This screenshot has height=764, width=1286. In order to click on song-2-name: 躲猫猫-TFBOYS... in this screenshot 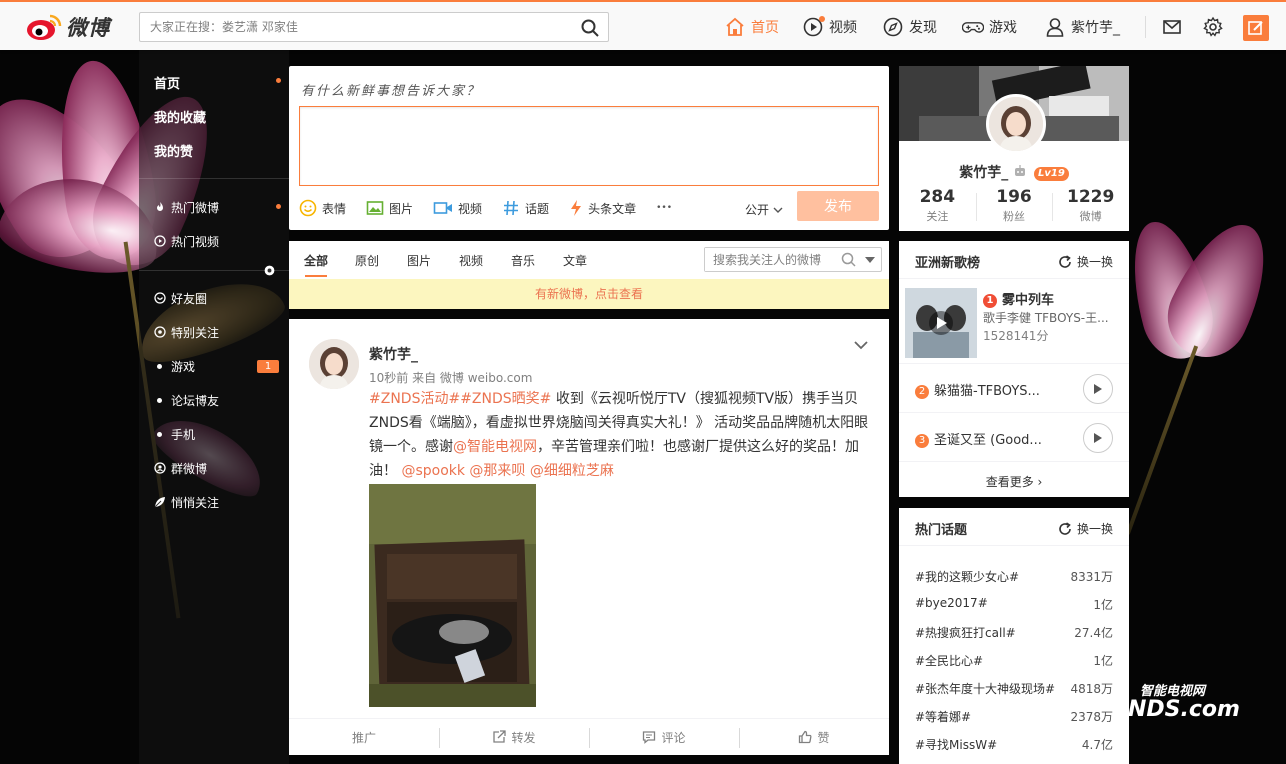, I will do `click(987, 391)`.